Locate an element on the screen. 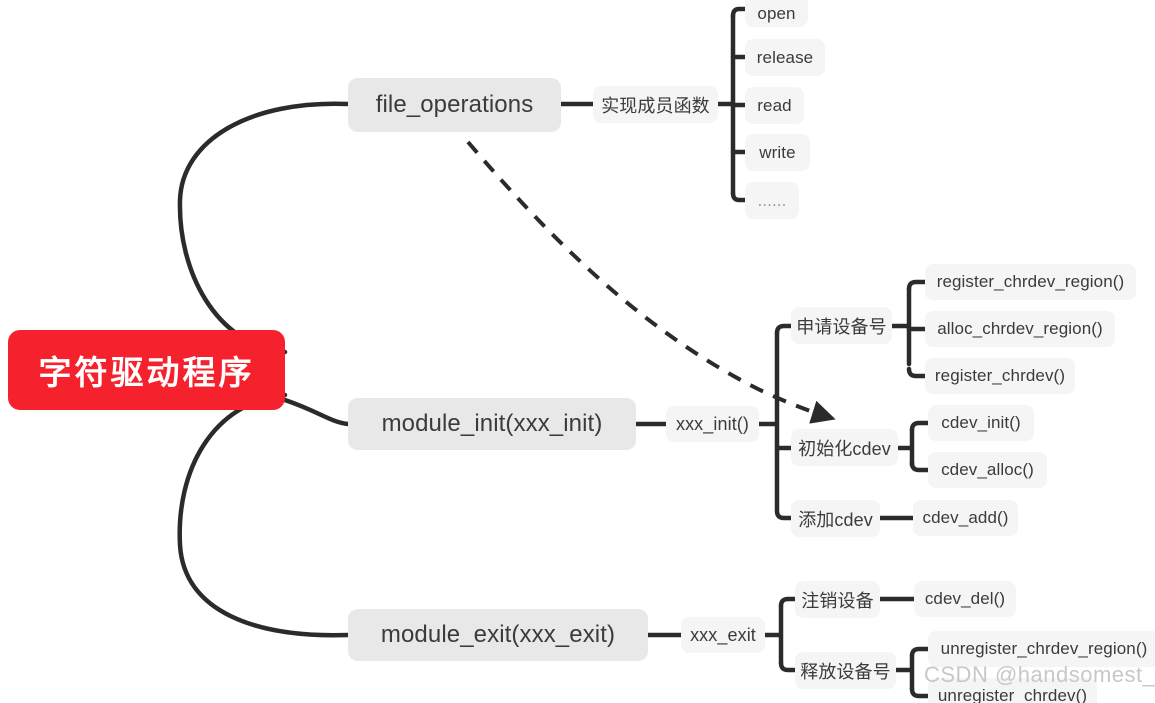 Image resolution: width=1155 pixels, height=703 pixels. leaf-node-cdev-del: cdev_del() is located at coordinates (965, 599).